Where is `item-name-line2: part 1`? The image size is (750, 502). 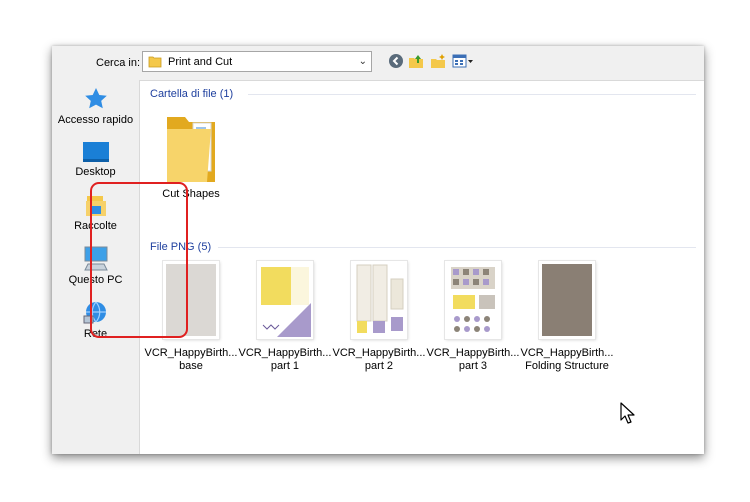 item-name-line2: part 1 is located at coordinates (285, 366).